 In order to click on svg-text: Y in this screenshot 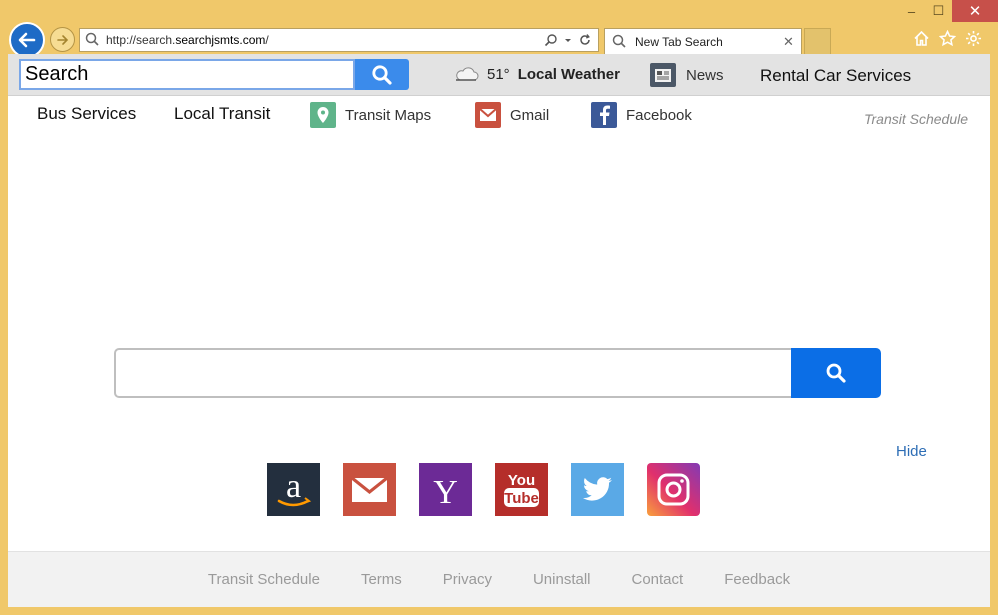, I will do `click(445, 492)`.